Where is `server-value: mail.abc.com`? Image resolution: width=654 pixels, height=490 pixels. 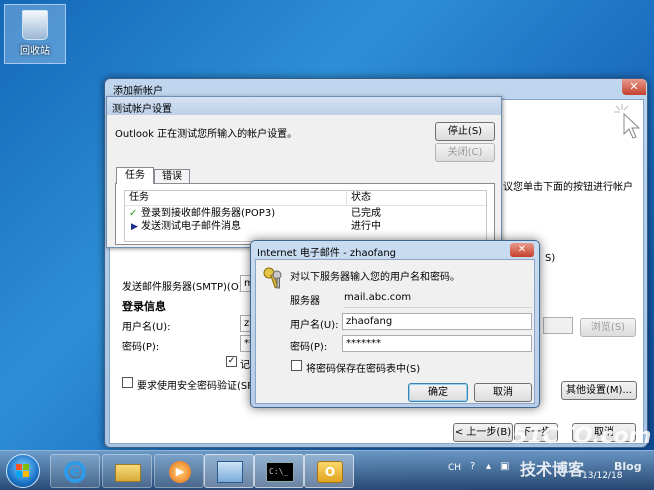 server-value: mail.abc.com is located at coordinates (378, 297).